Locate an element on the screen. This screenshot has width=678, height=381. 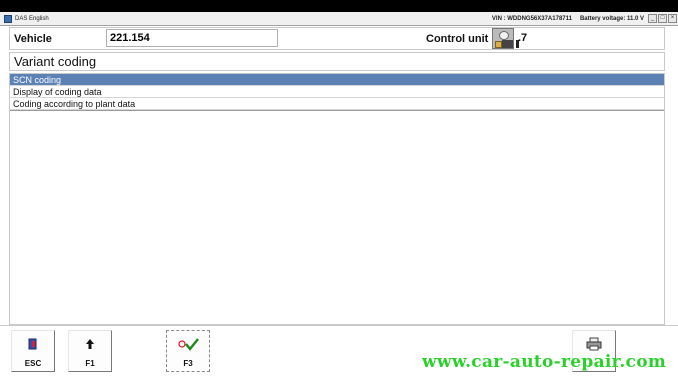
top-black-strip is located at coordinates (339, 6).